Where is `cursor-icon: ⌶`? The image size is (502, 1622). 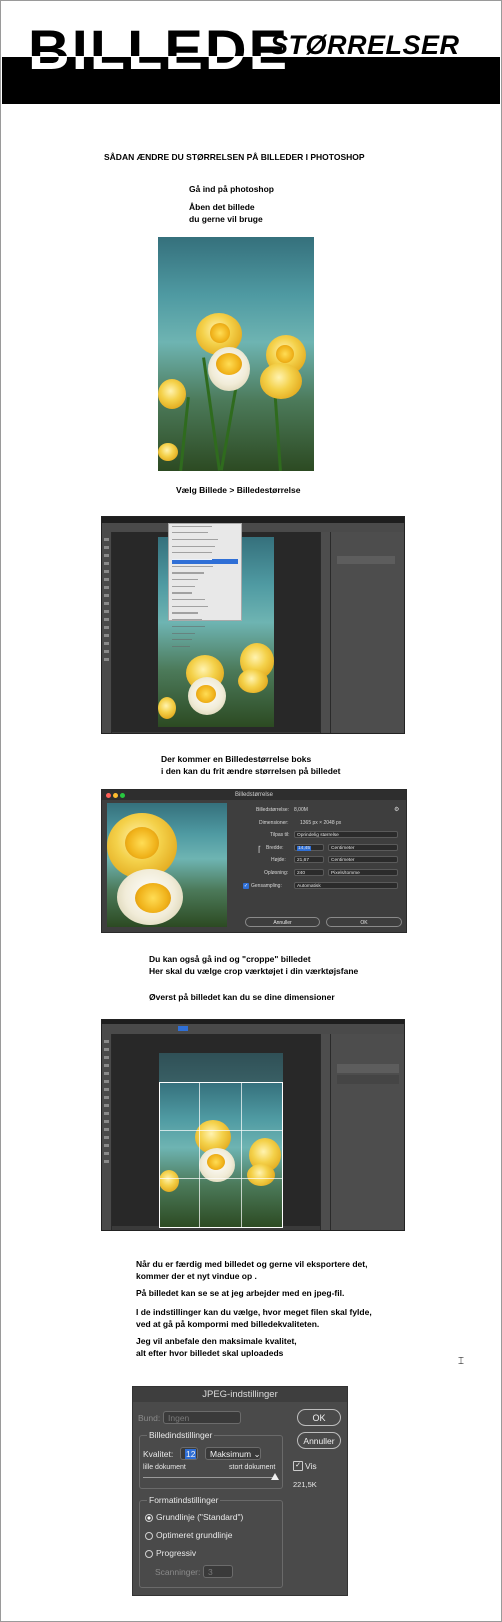
cursor-icon: ⌶ is located at coordinates (461, 1361).